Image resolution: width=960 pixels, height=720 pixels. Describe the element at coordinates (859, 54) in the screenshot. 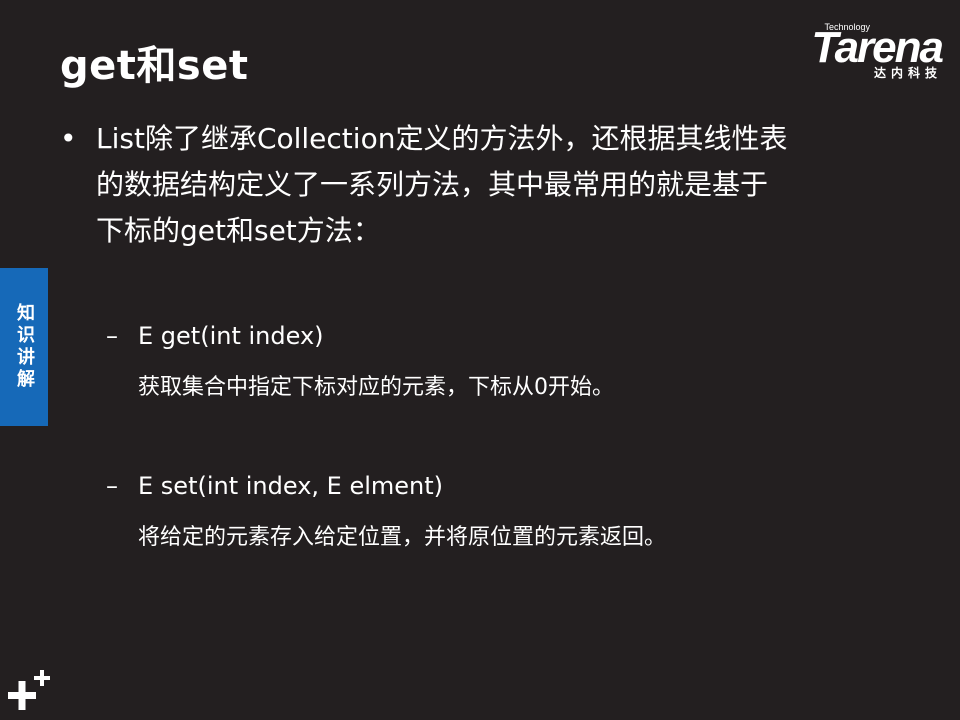

I see `tarena-logo: Technology Tarena 达内科技` at that location.